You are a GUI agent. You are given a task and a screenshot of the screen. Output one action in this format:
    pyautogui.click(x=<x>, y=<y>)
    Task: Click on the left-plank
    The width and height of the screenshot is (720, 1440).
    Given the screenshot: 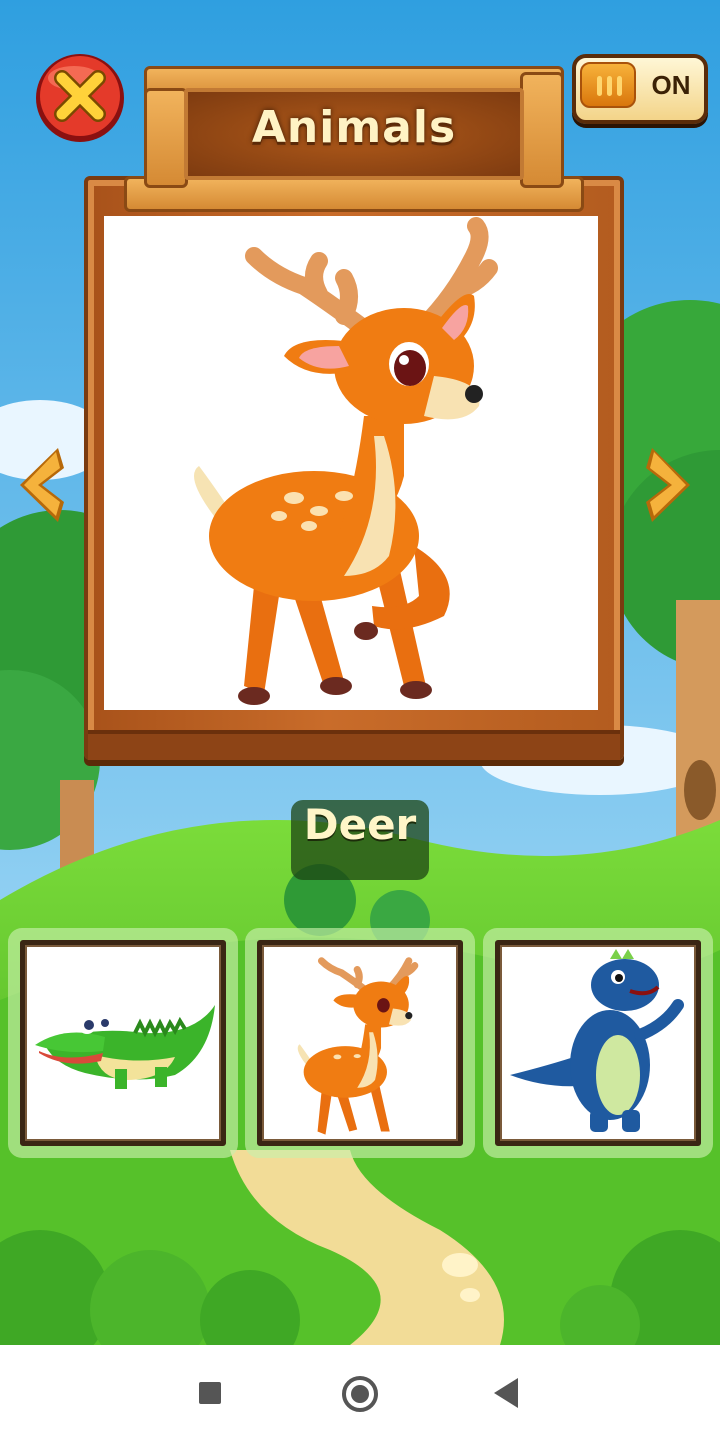 What is the action you would take?
    pyautogui.click(x=166, y=138)
    